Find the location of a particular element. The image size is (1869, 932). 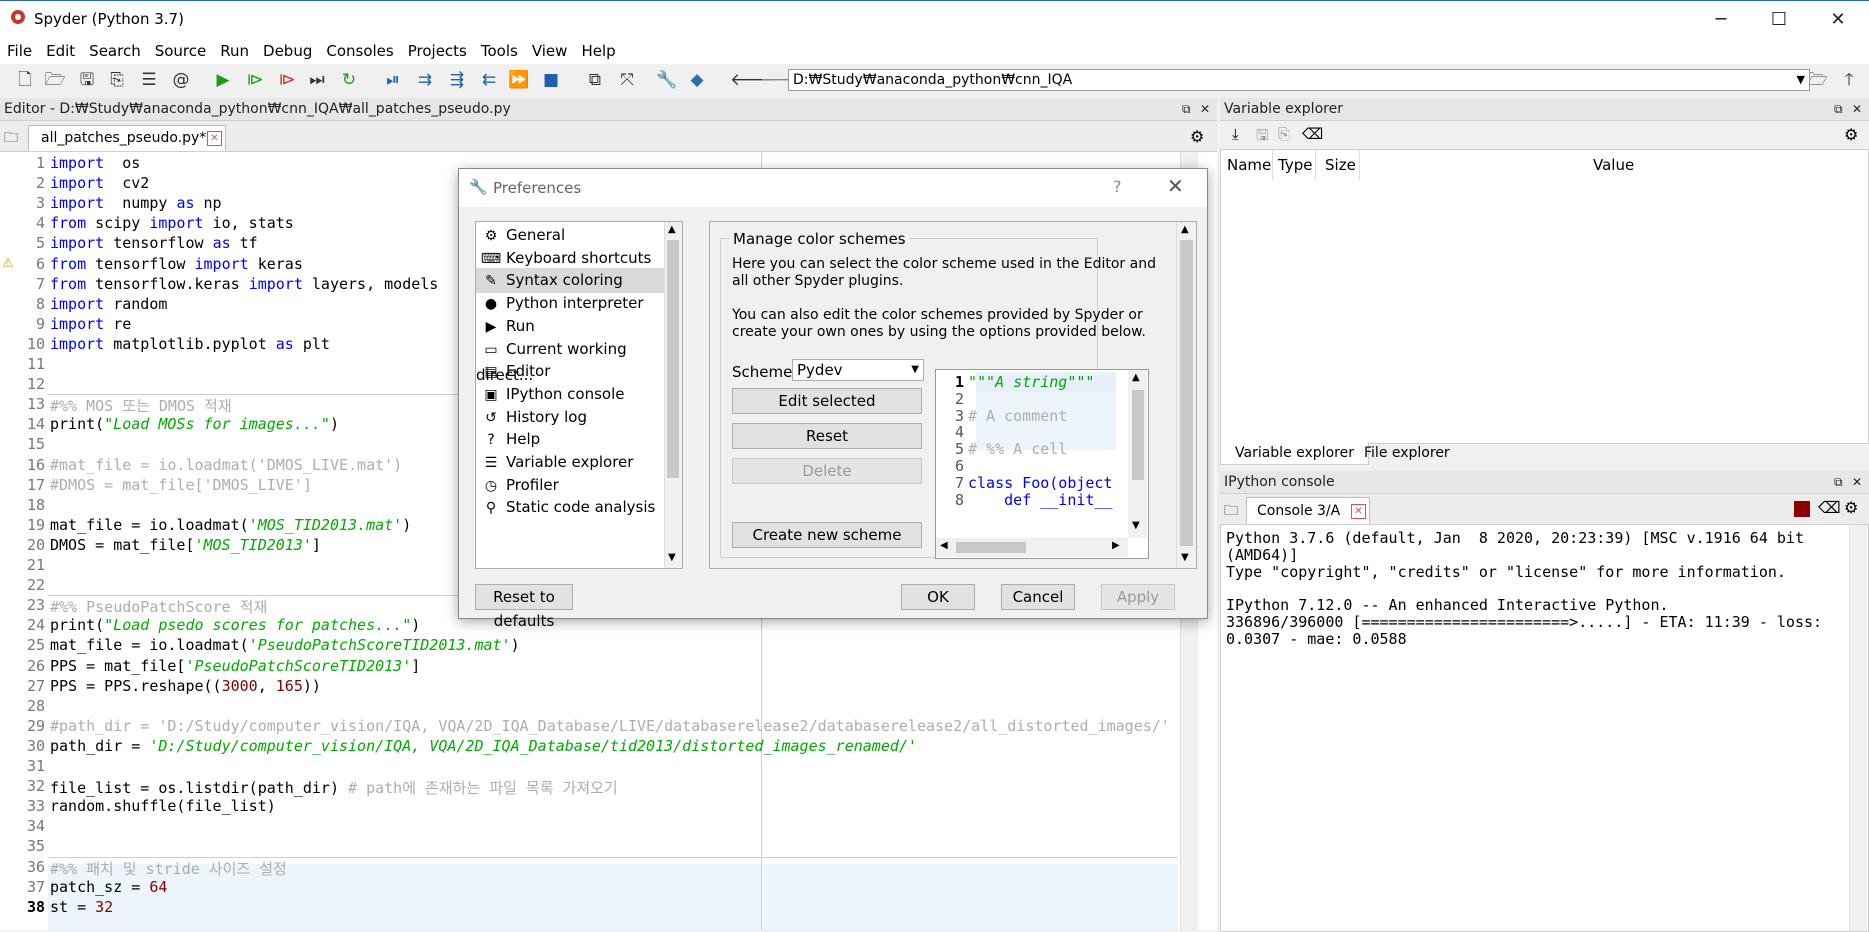

fullscreen-icon: ⤧ is located at coordinates (627, 80).